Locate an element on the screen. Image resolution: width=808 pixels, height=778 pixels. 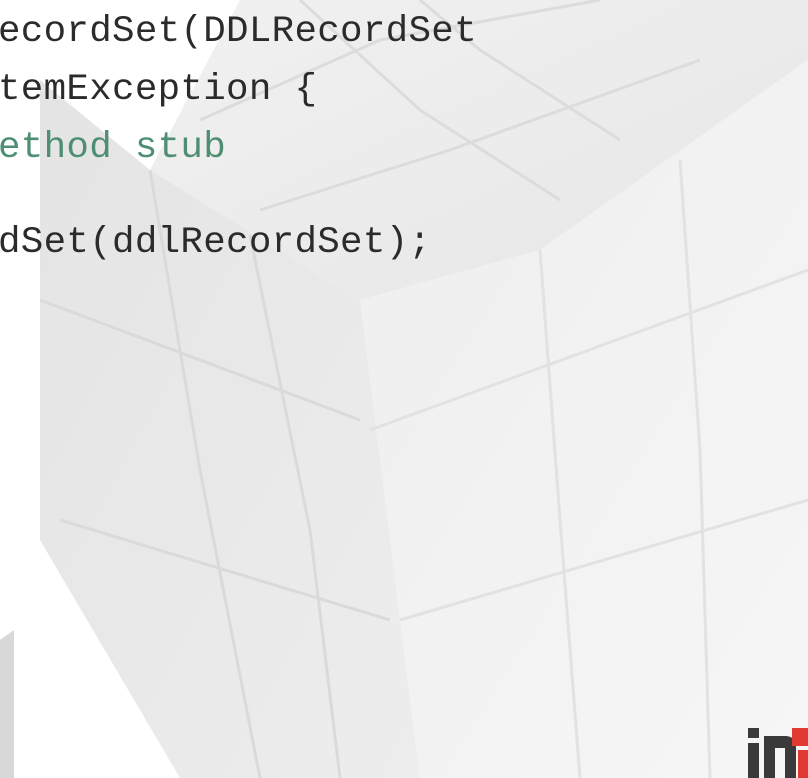
code-line: temException { is located at coordinates (159, 90).